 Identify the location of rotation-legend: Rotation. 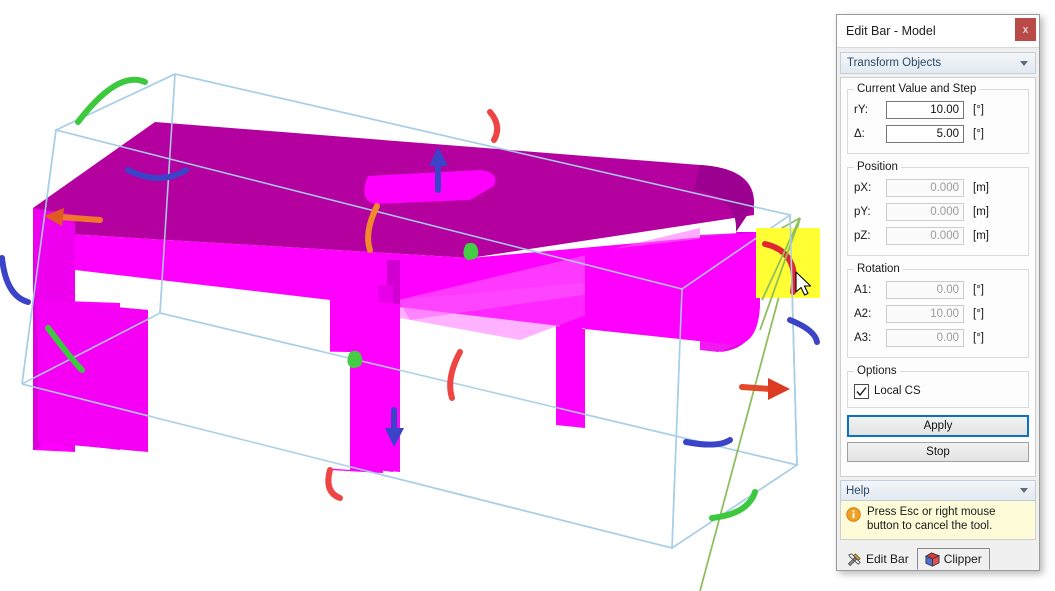
(878, 269).